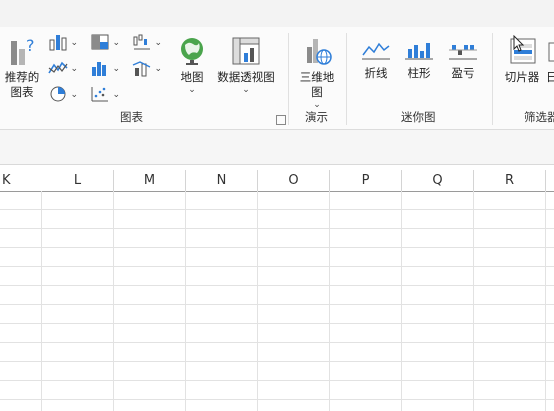 This screenshot has height=411, width=554. I want to click on scatter-chart-icon, so click(99, 94).